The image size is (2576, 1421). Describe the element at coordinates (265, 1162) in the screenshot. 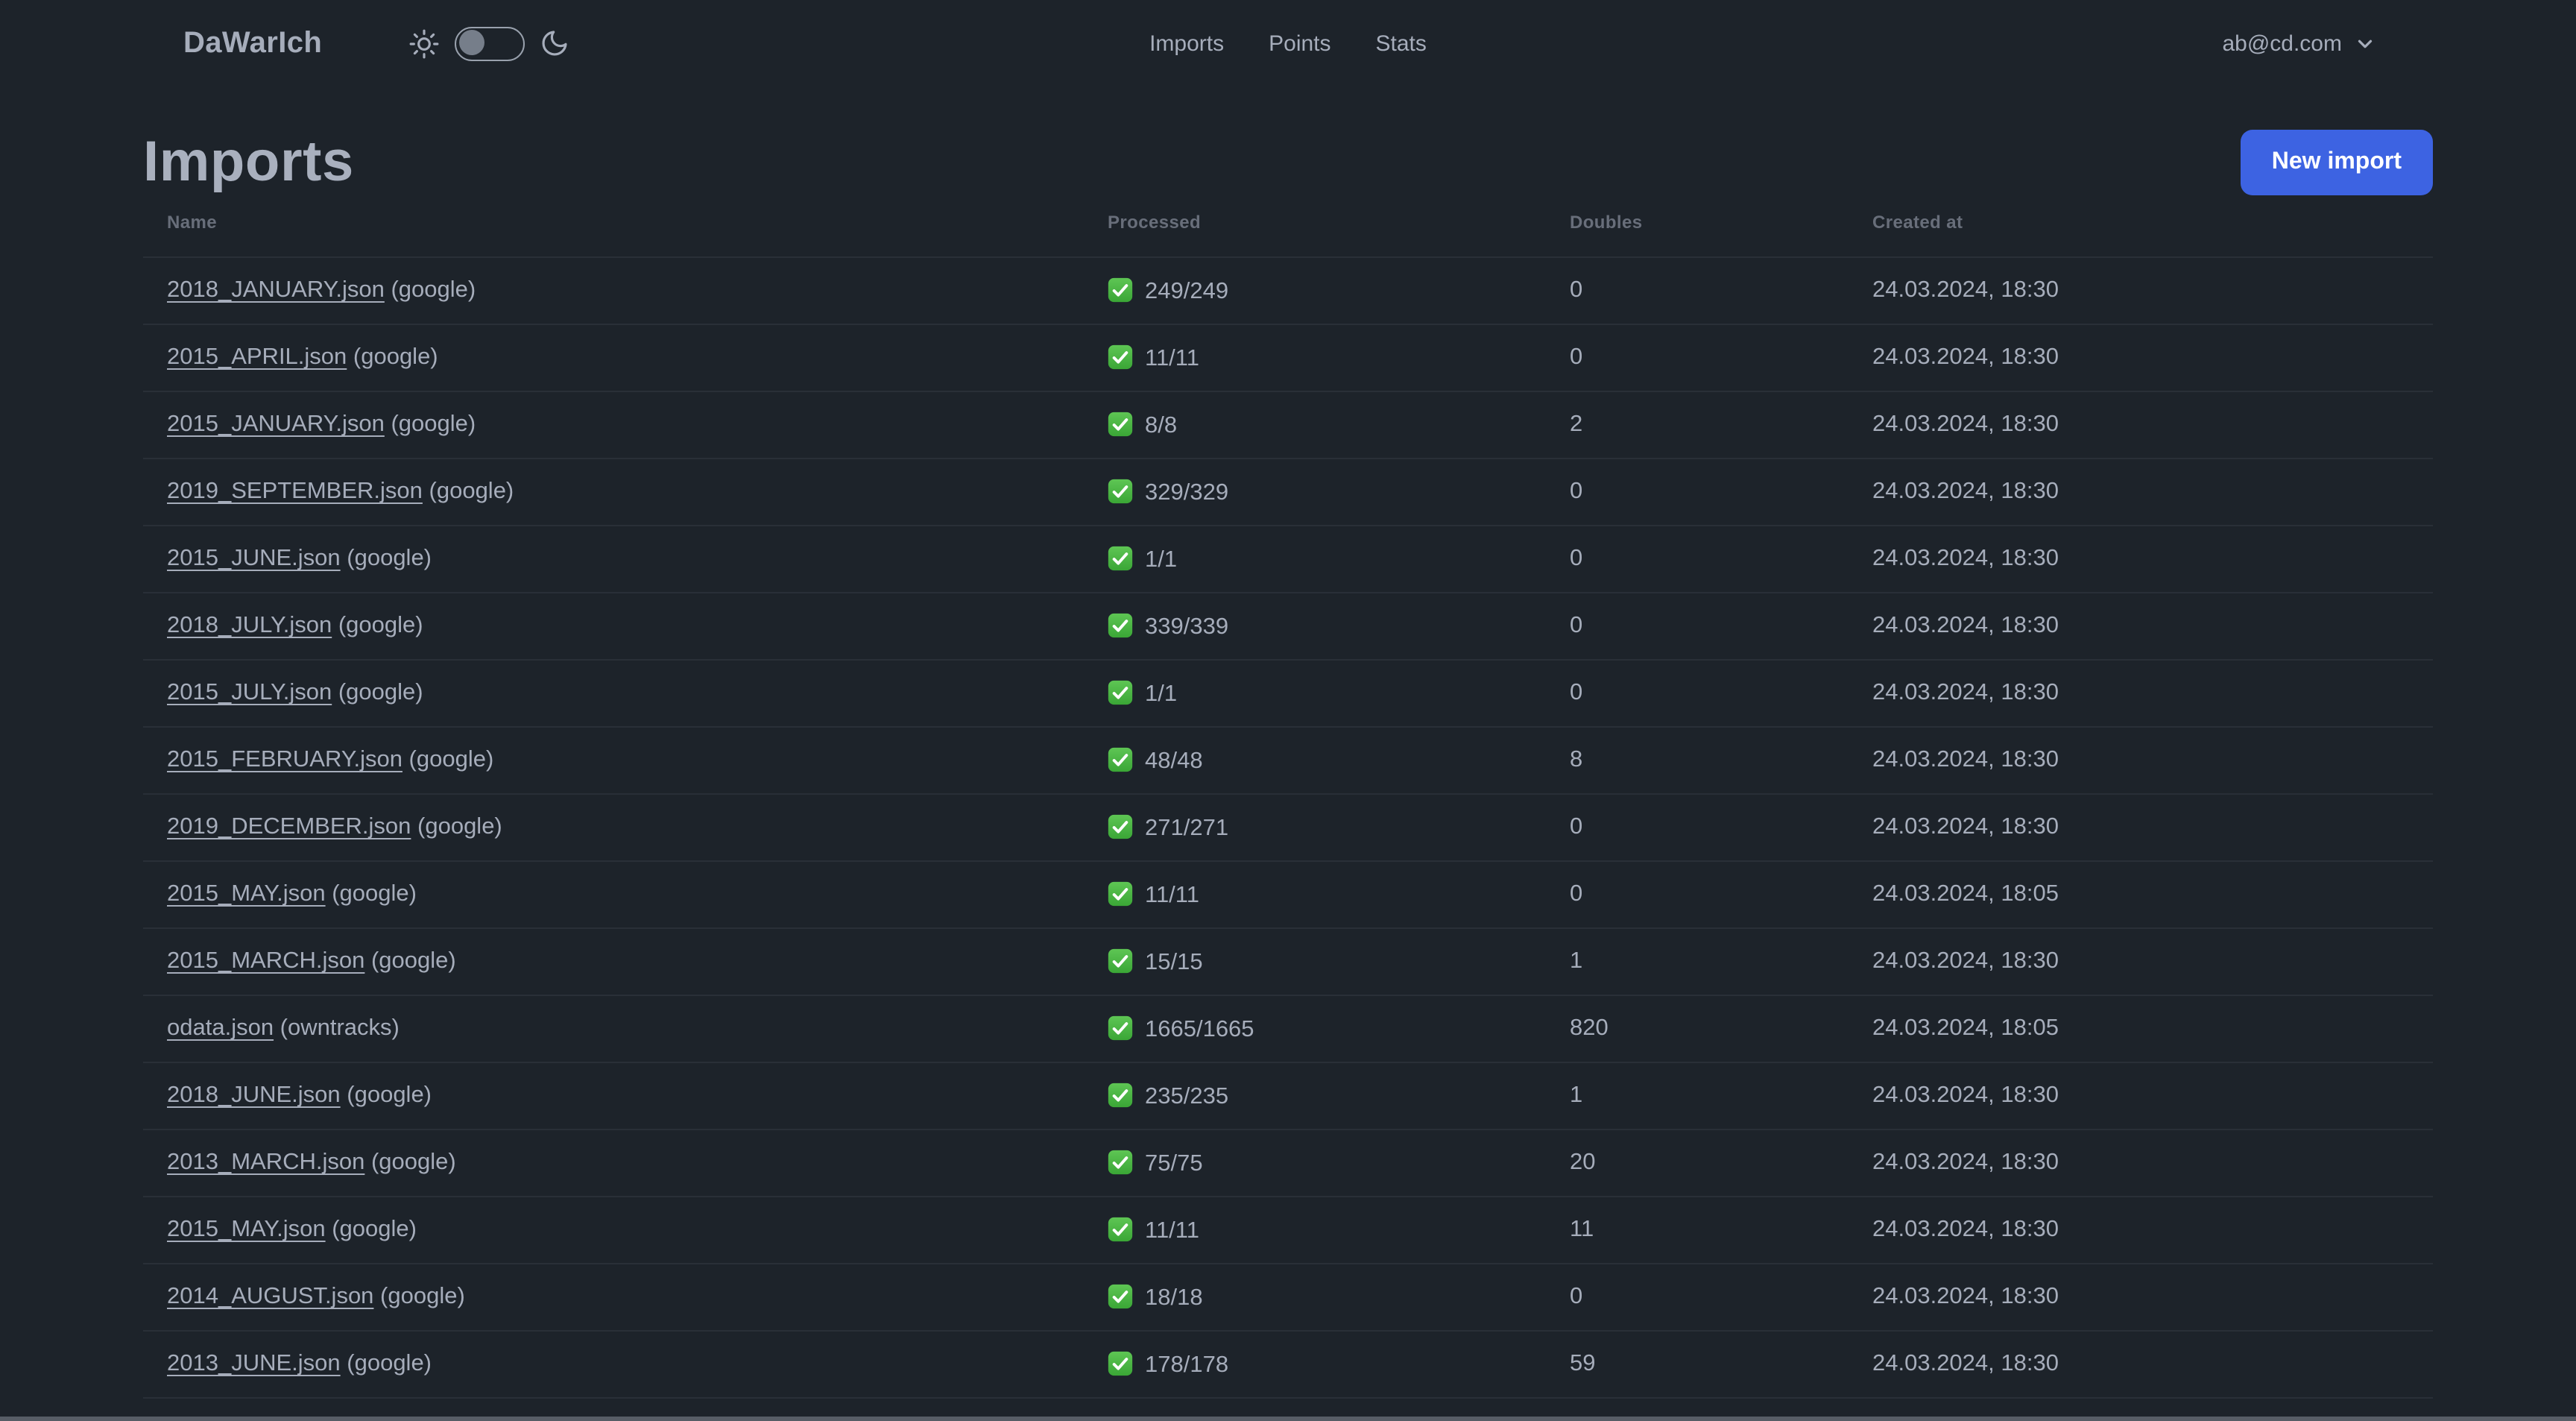

I see `import-file-link: 2013_MARCH.json` at that location.